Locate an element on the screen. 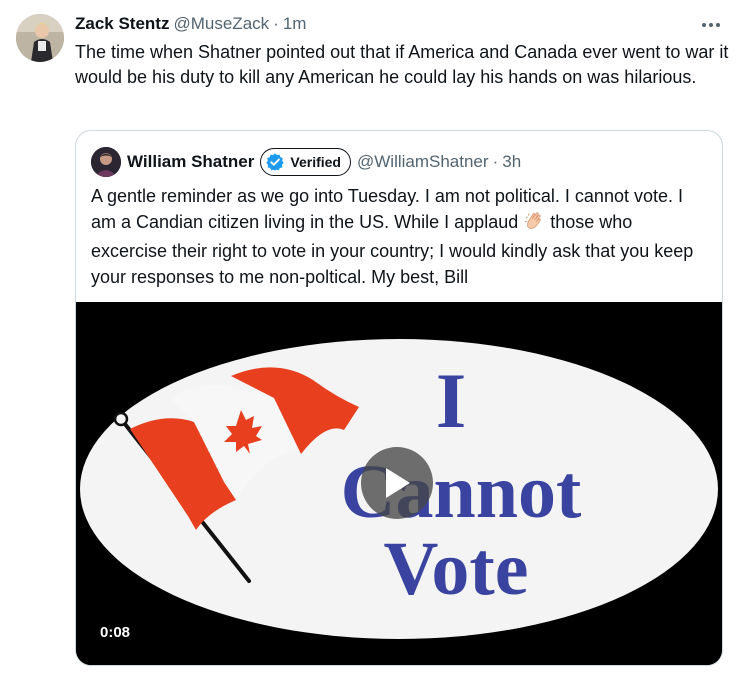 The width and height of the screenshot is (747, 675). quoted-author-handle: @WilliamShatner is located at coordinates (422, 161).